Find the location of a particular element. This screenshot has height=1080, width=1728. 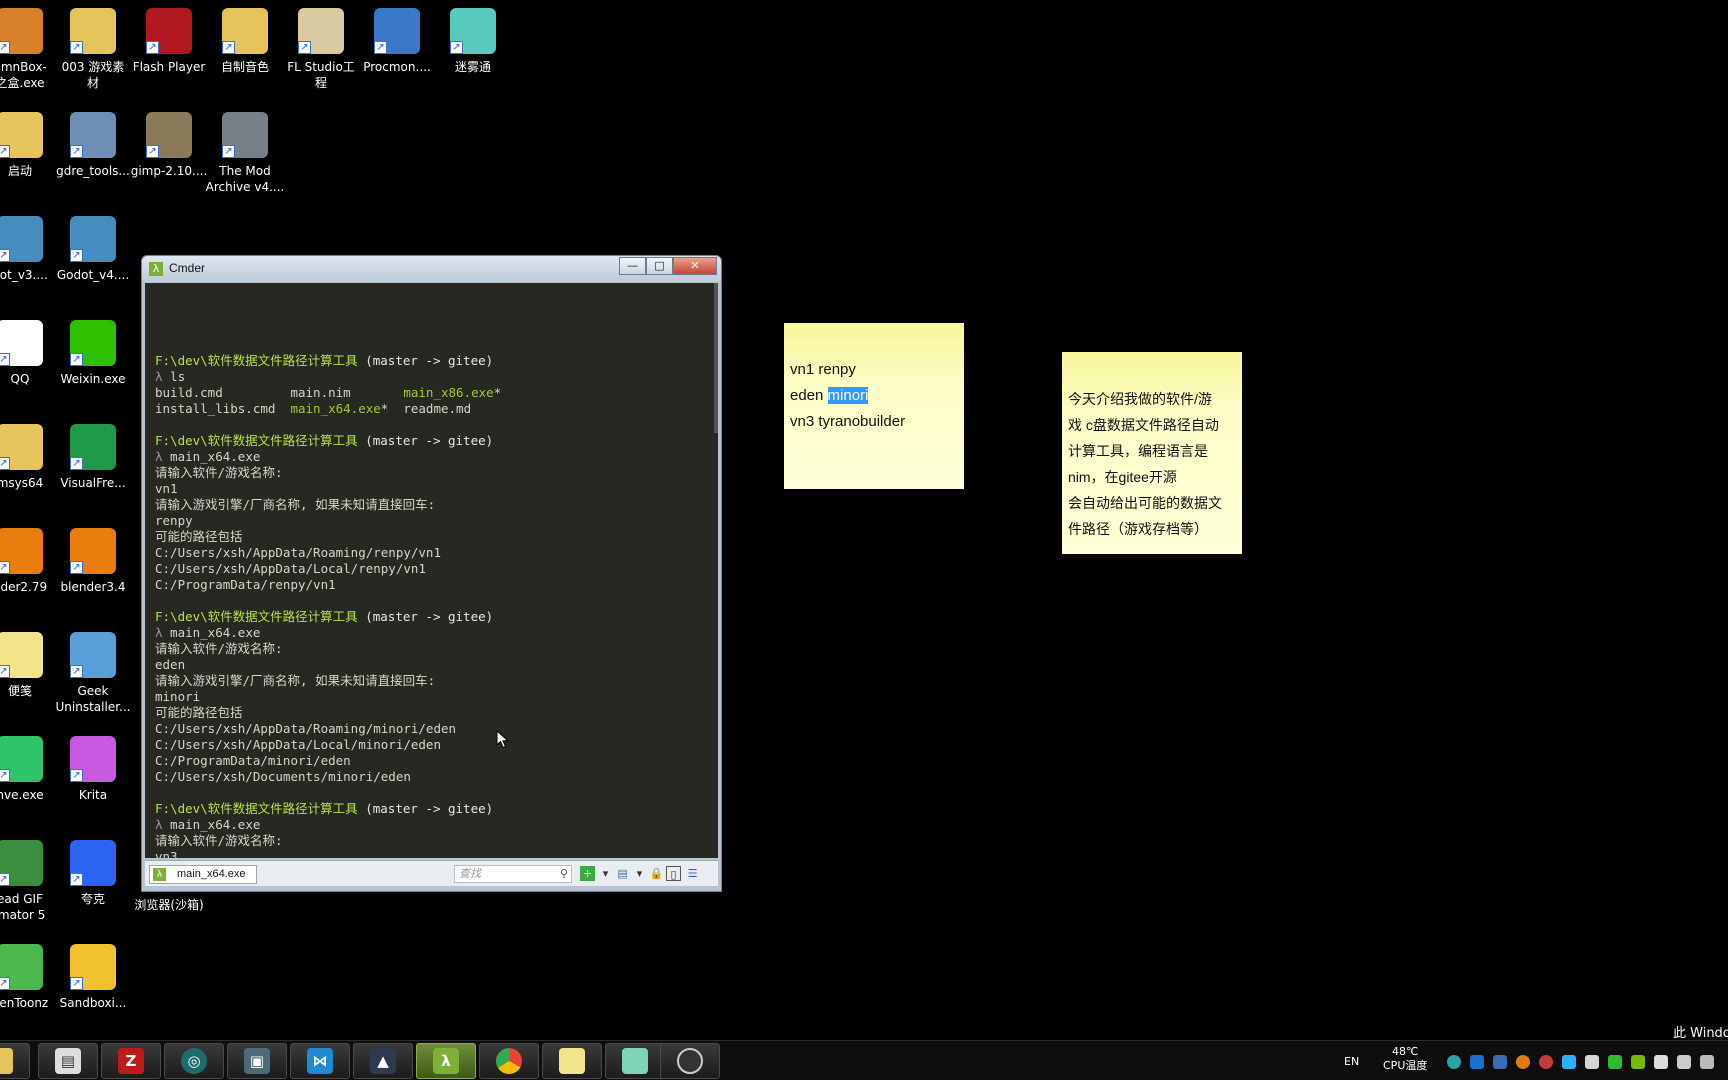

desktop-icon: ↗ 夸克 is located at coordinates (93, 873).